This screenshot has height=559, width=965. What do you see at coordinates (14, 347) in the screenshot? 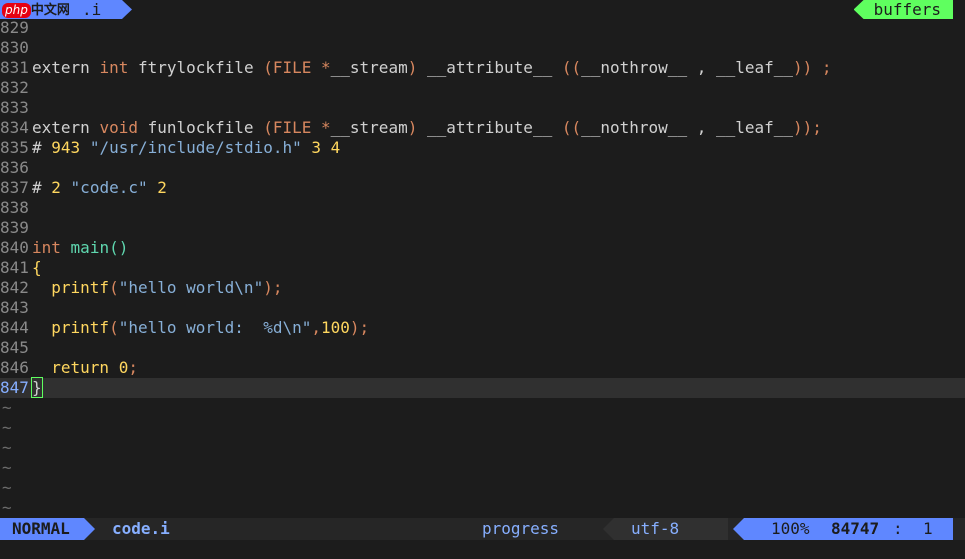
I see `line-number: 845` at bounding box center [14, 347].